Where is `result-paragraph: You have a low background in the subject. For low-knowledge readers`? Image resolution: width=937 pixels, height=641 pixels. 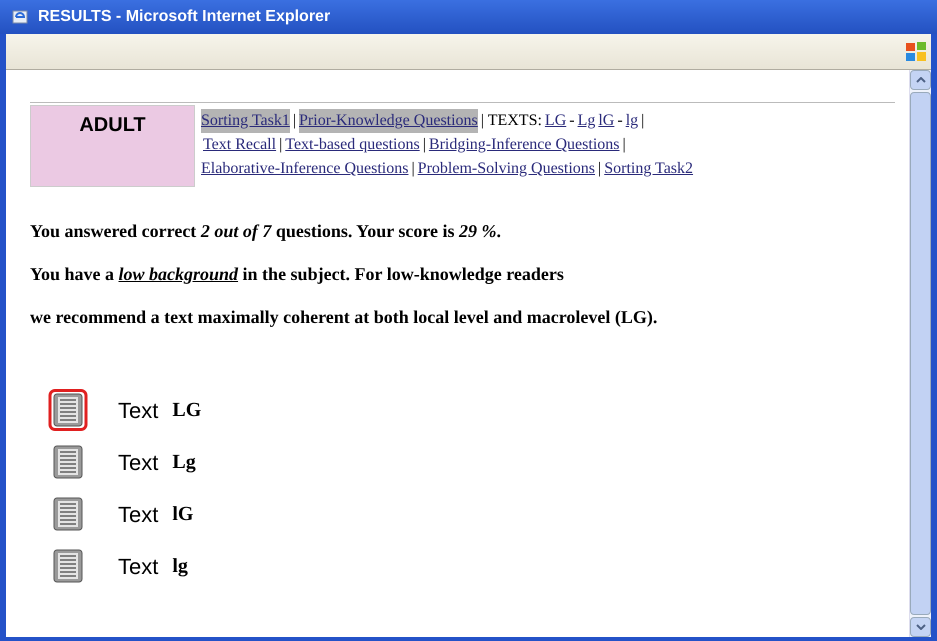 result-paragraph: You have a low background in the subject. For low-knowledge readers is located at coordinates (297, 274).